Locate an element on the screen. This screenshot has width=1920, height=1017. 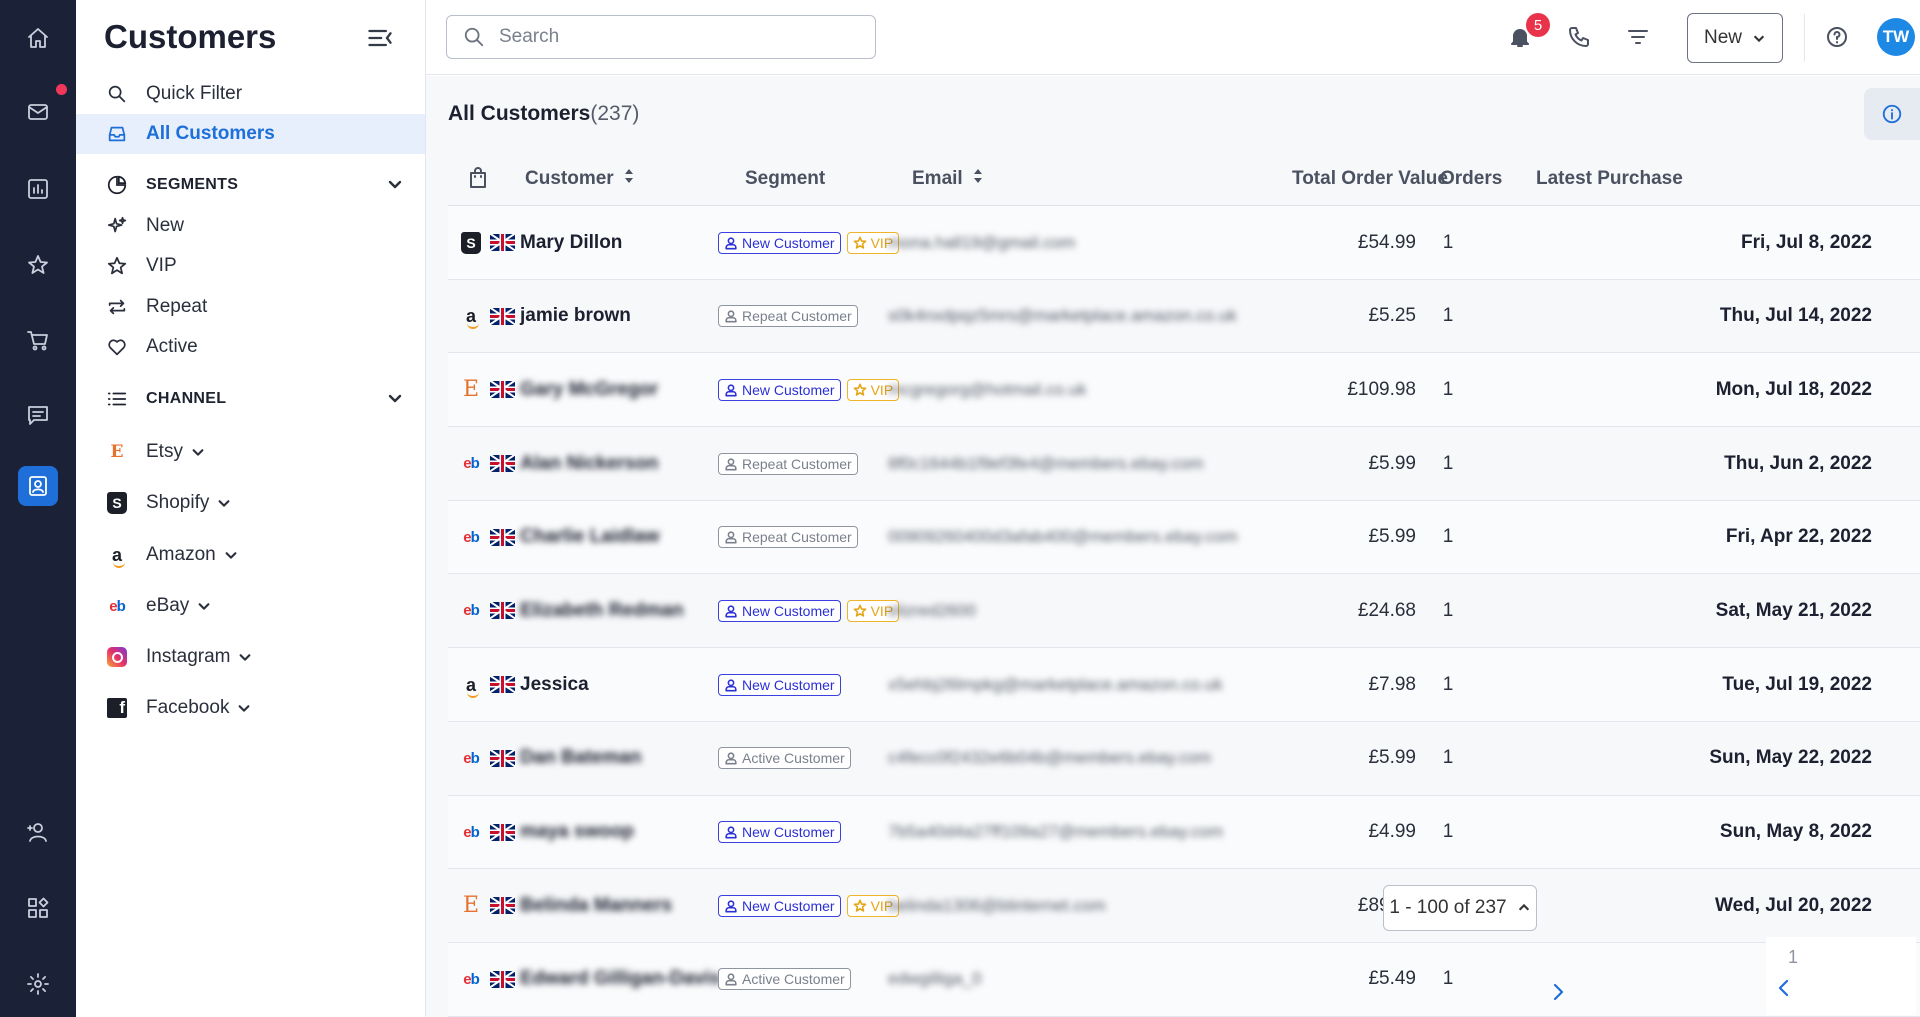
messages-button is located at coordinates (38, 415).